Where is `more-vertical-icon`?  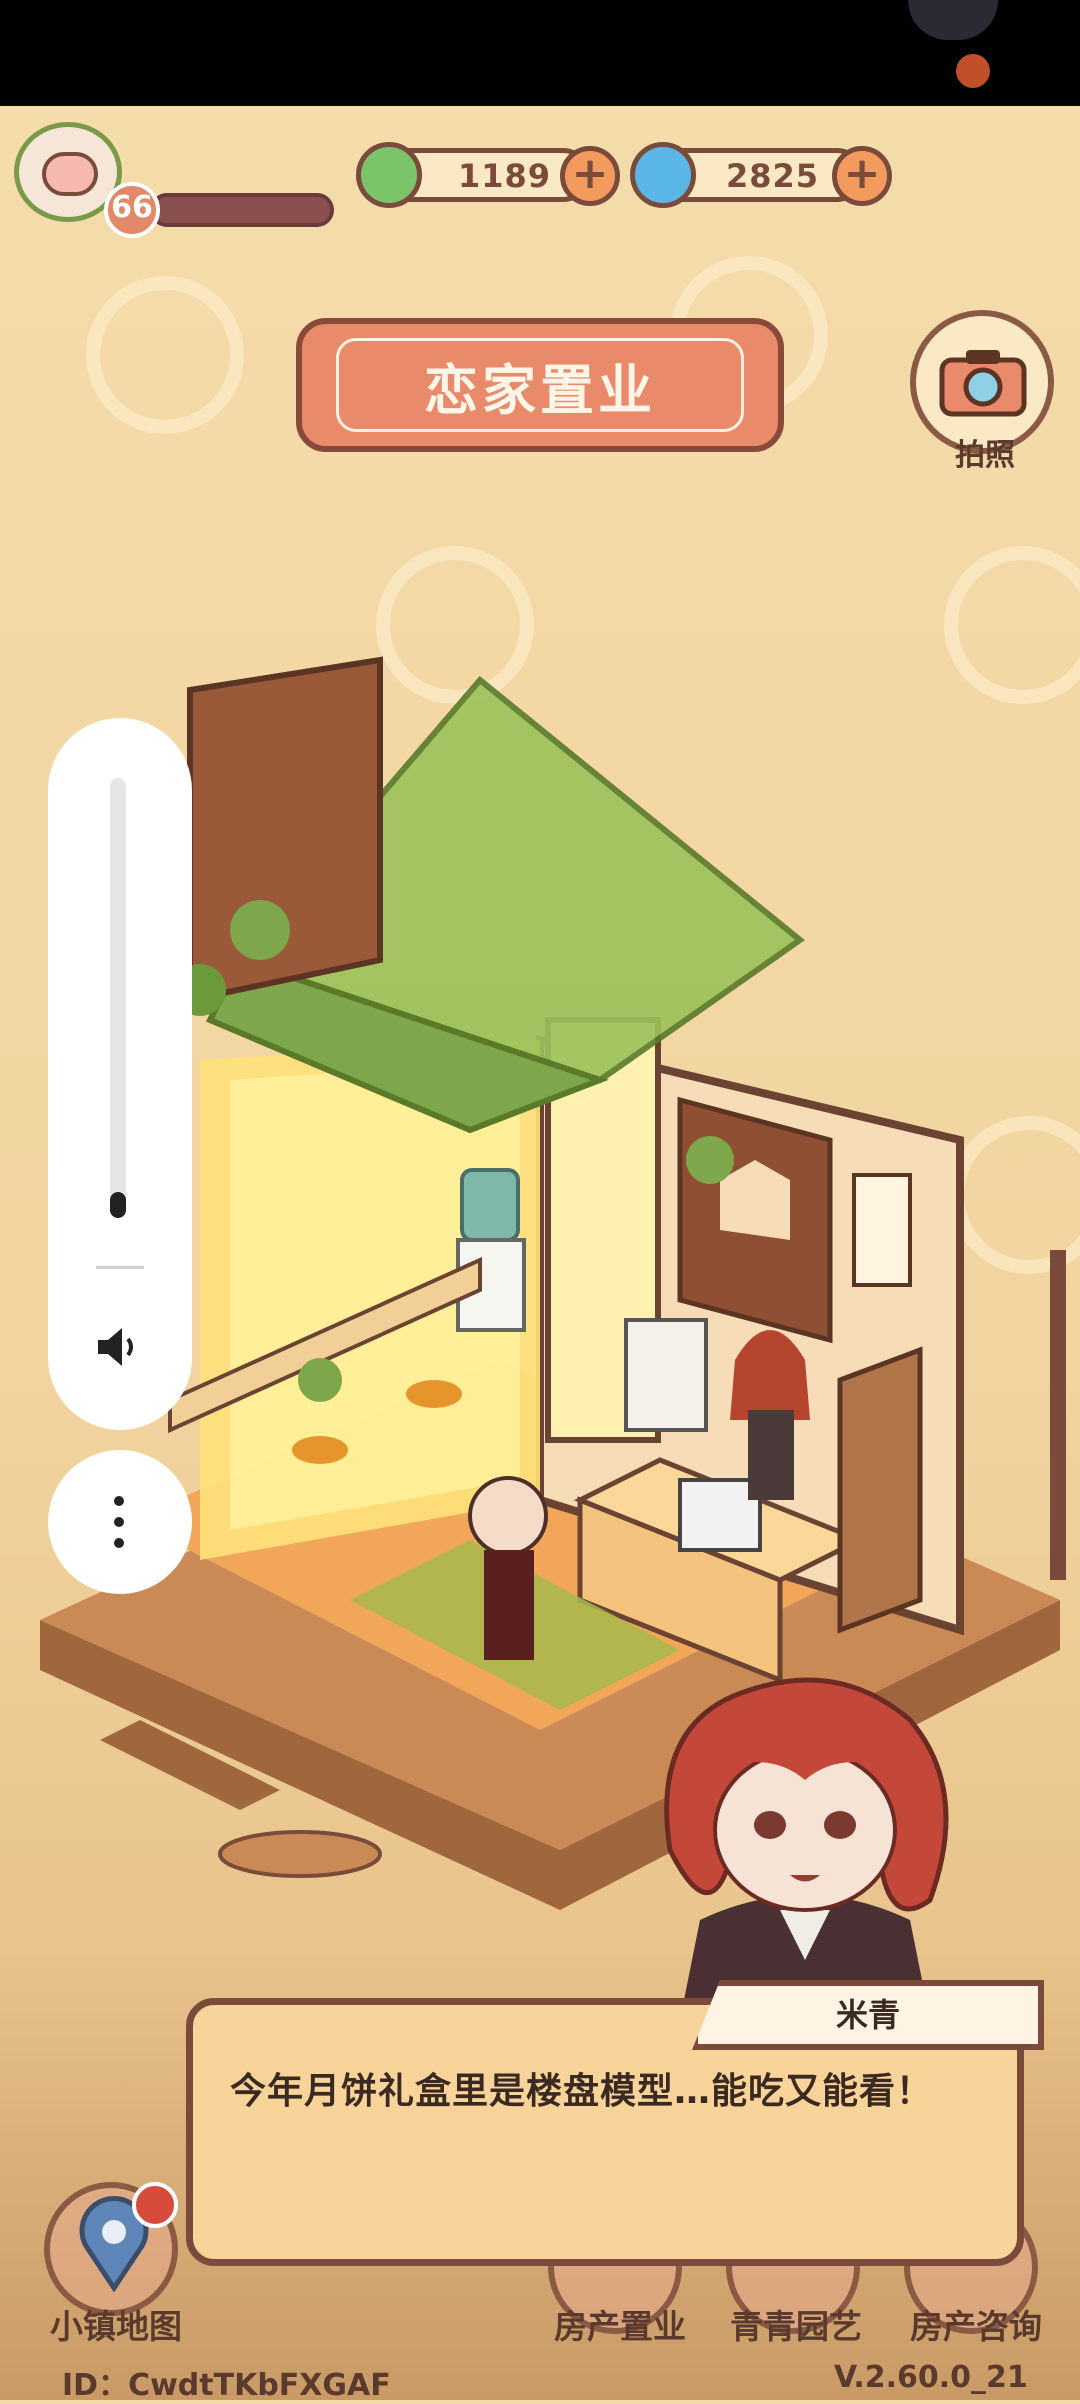 more-vertical-icon is located at coordinates (119, 1522).